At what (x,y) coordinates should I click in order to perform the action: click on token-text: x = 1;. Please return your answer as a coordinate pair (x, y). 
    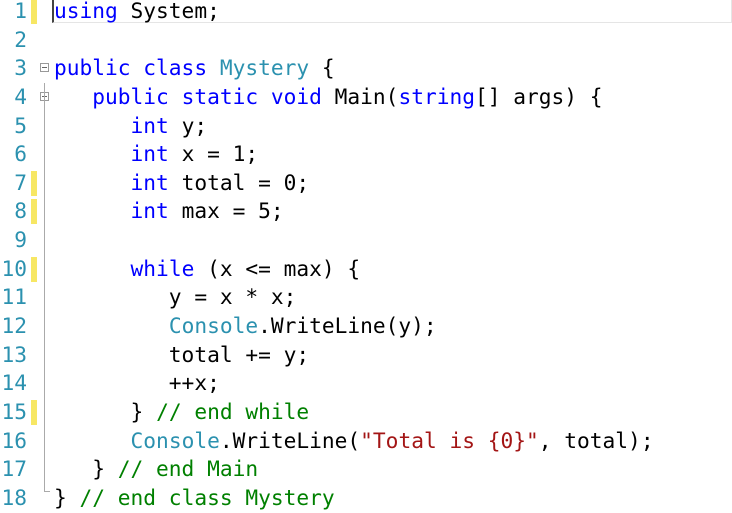
    Looking at the image, I should click on (213, 154).